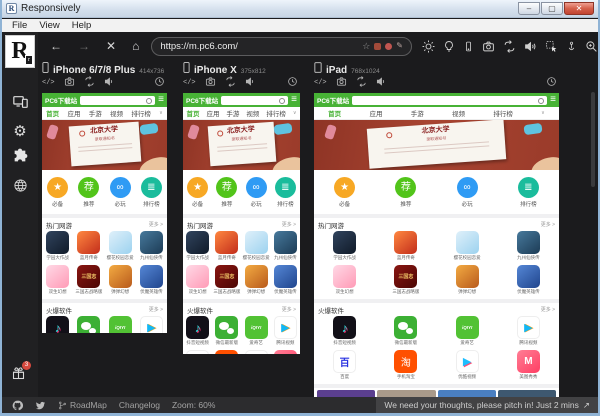 Image resolution: width=600 pixels, height=416 pixels. Describe the element at coordinates (82, 25) in the screenshot. I see `menu-help: Help` at that location.